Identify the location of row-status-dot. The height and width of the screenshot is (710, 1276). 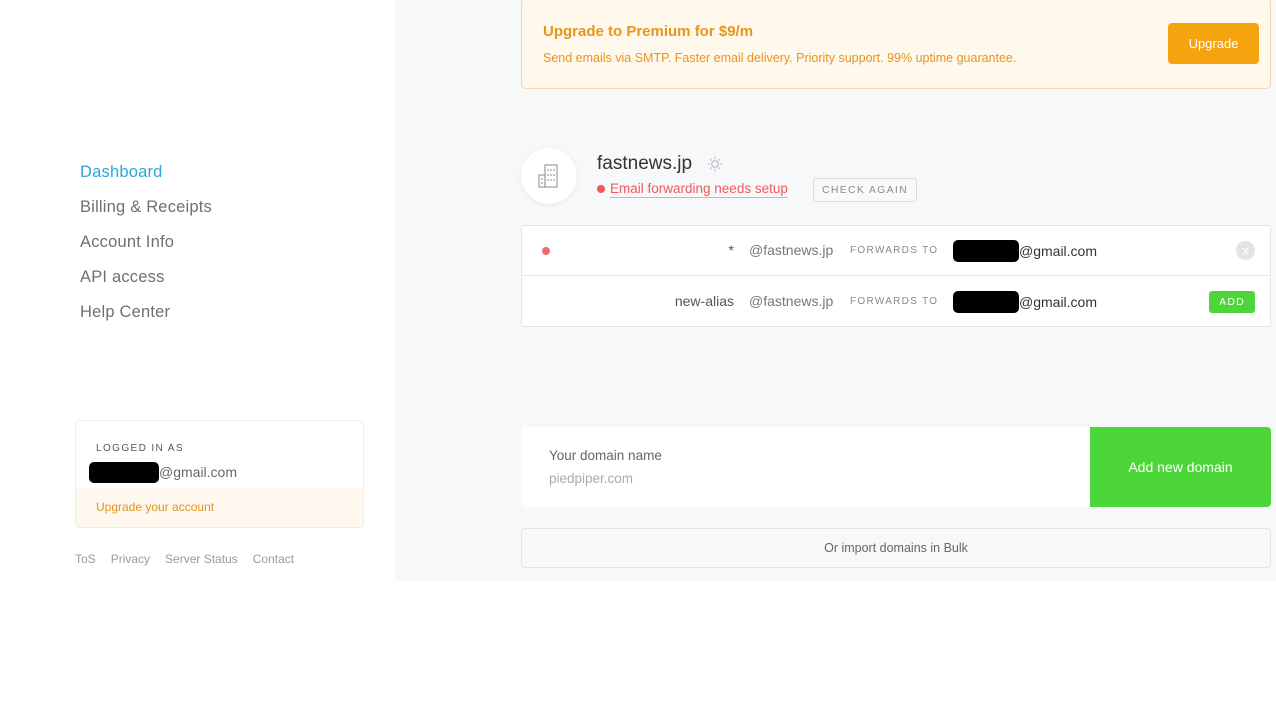
(546, 251).